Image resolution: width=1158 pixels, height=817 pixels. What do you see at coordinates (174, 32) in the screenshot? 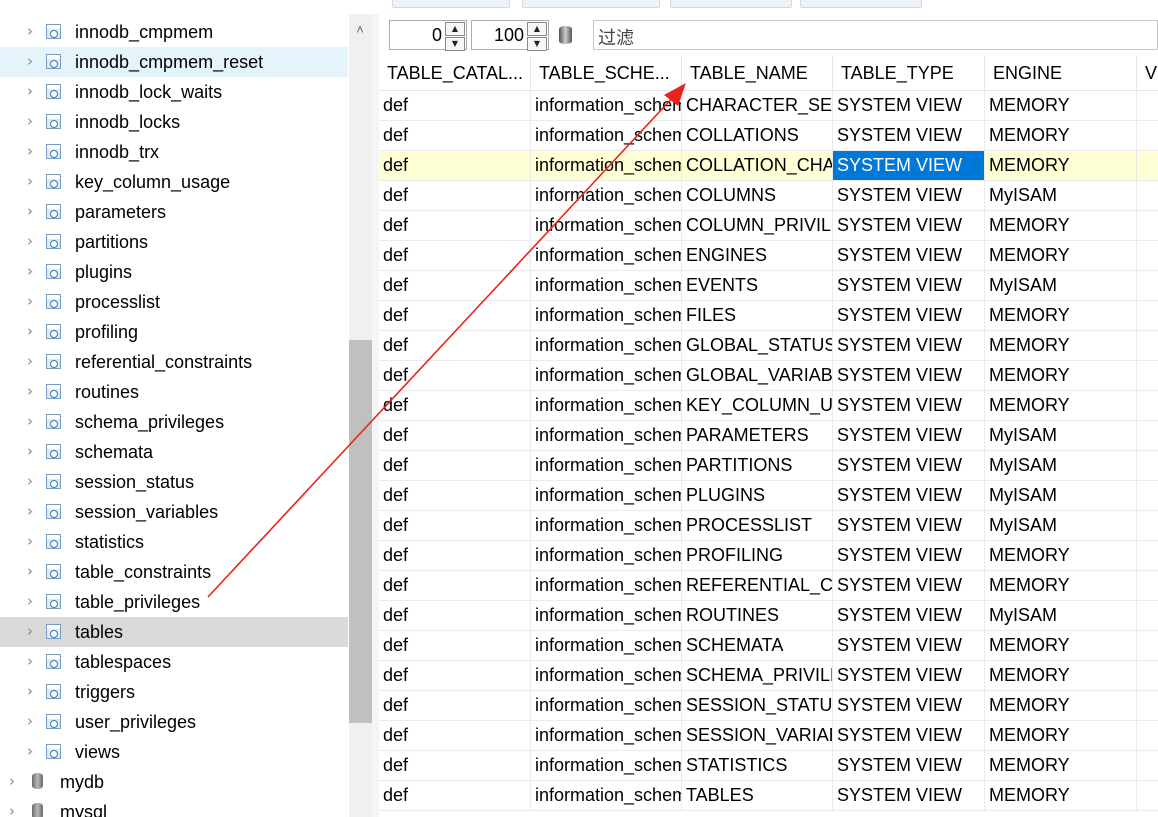
I see `tree-item-innodb-cmpmem: › innodb_cmpmem` at bounding box center [174, 32].